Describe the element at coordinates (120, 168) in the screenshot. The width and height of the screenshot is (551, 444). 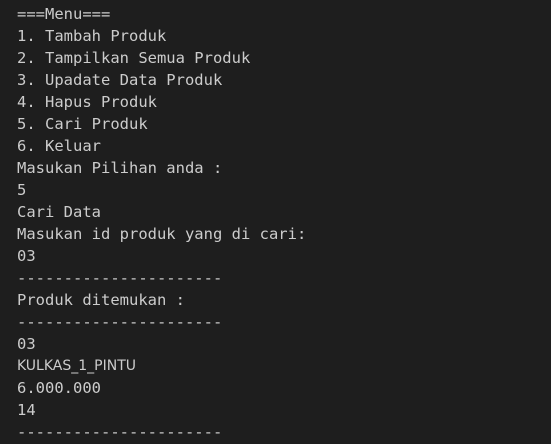
I see `choice-prompt: Masukan Pilihan anda :` at that location.